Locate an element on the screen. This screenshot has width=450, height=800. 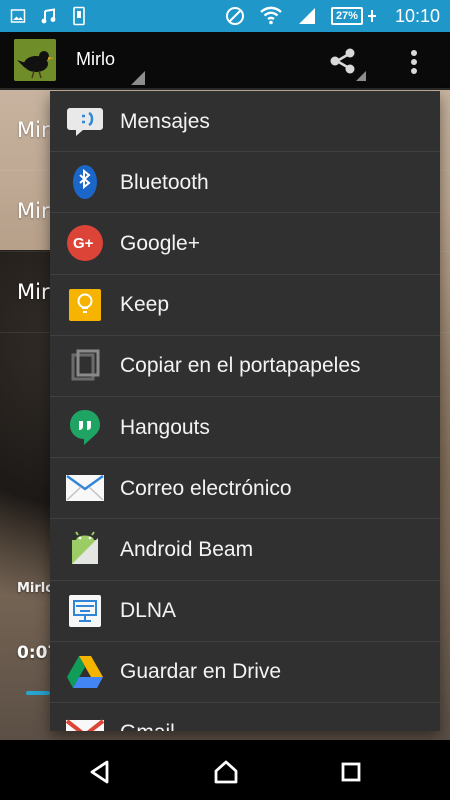
drive-icon is located at coordinates (85, 671).